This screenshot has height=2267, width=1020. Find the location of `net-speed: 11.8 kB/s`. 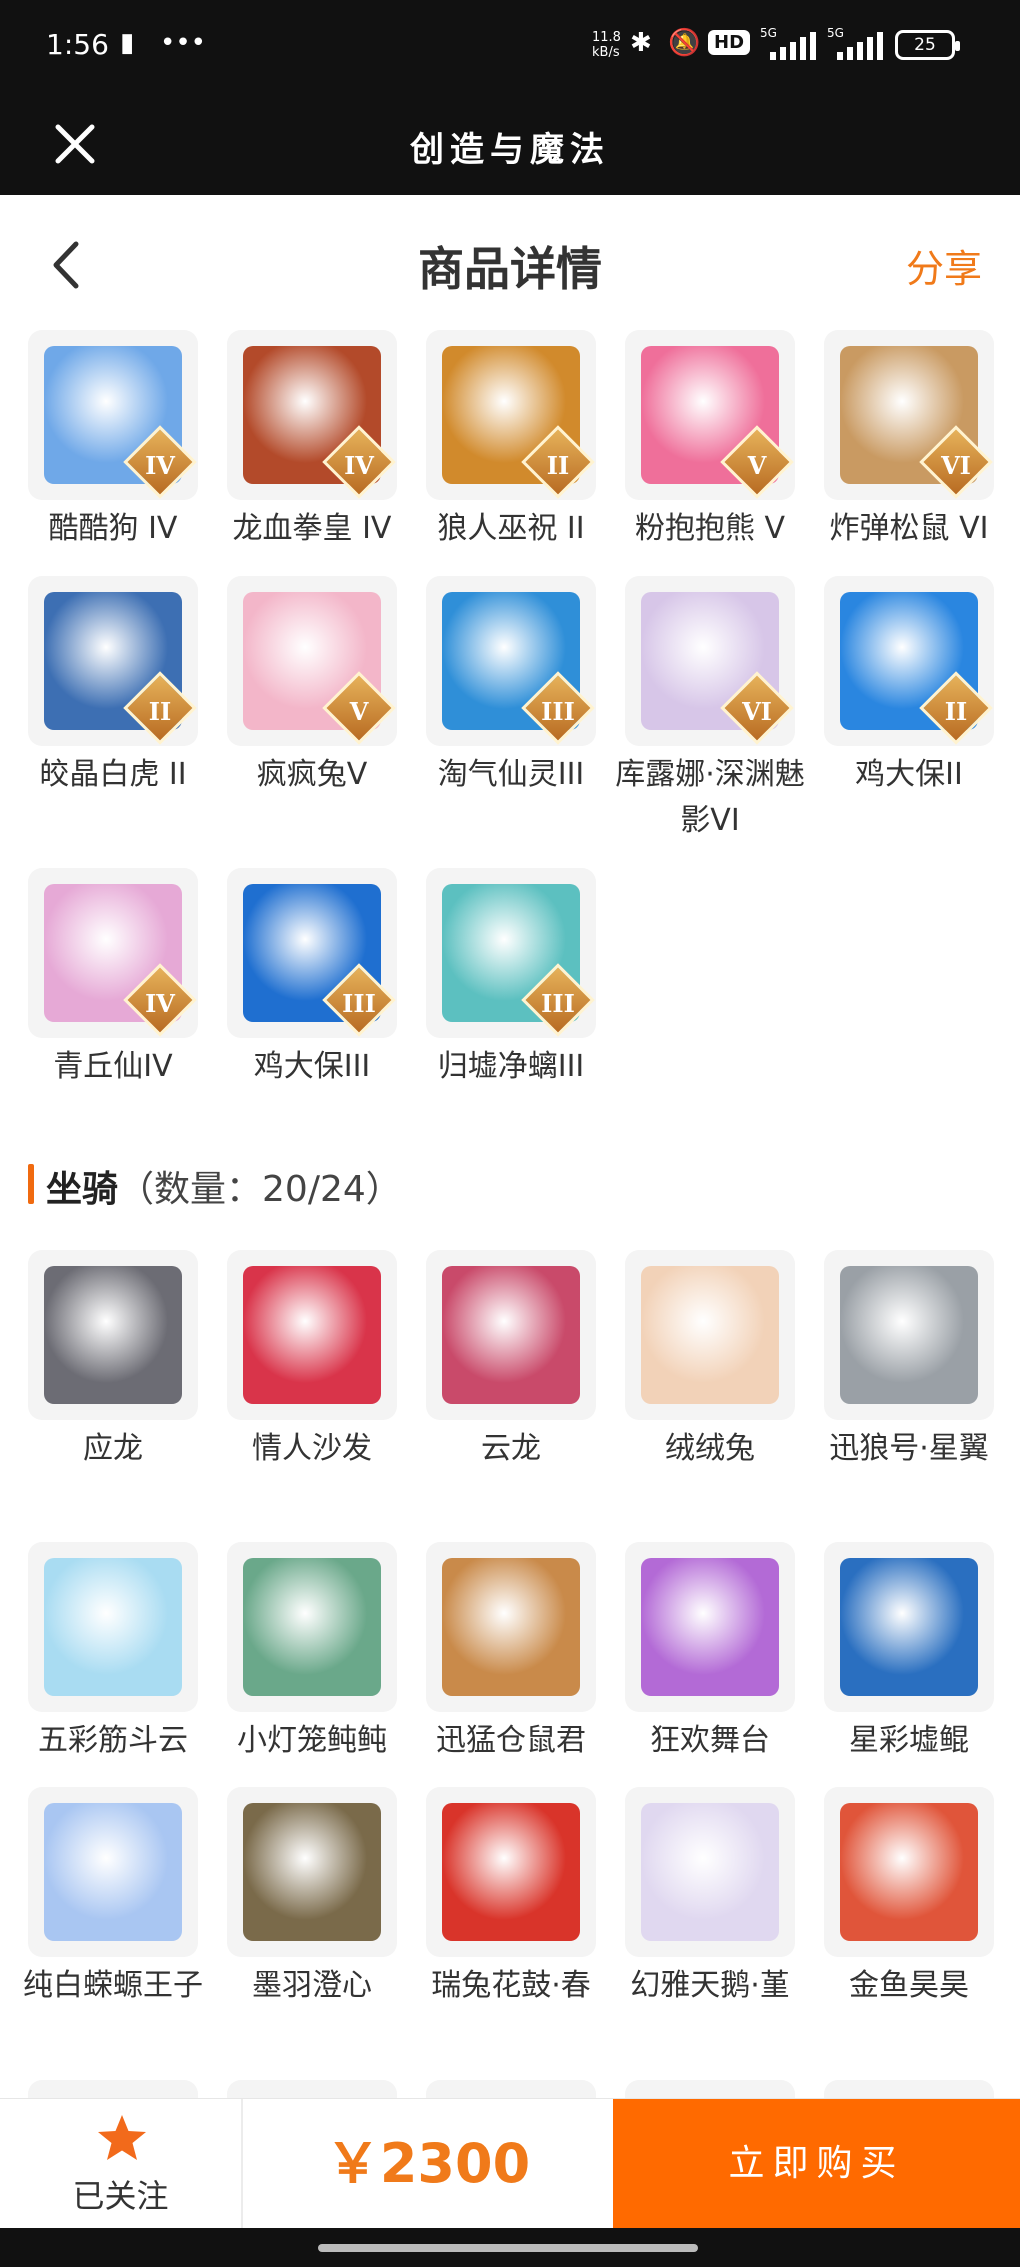

net-speed: 11.8 kB/s is located at coordinates (606, 45).